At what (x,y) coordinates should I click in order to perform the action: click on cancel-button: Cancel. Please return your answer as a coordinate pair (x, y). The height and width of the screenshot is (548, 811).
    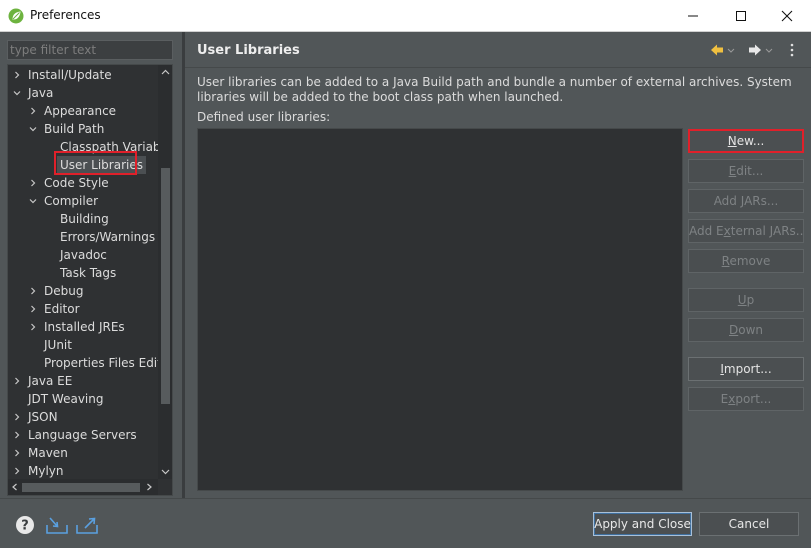
    Looking at the image, I should click on (749, 524).